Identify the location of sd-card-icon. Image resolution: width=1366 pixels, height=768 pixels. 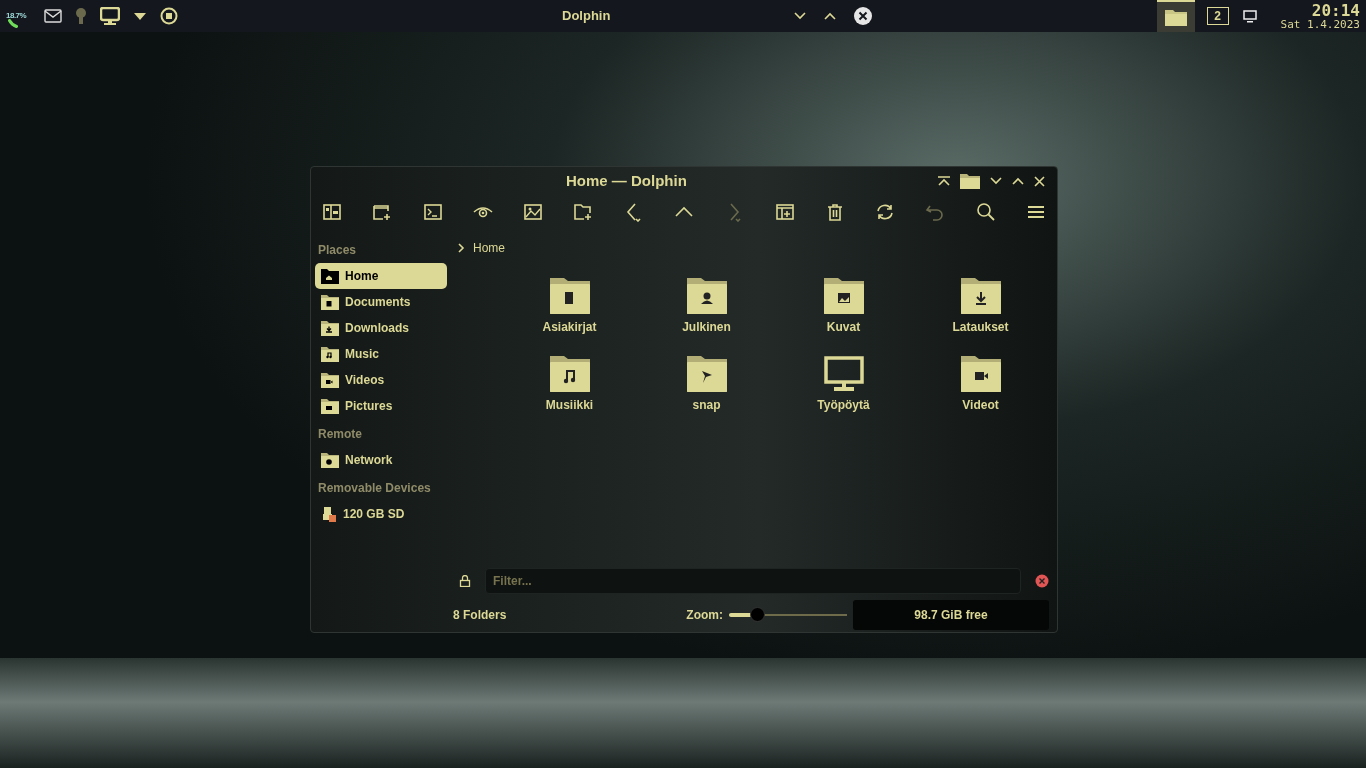
(329, 514).